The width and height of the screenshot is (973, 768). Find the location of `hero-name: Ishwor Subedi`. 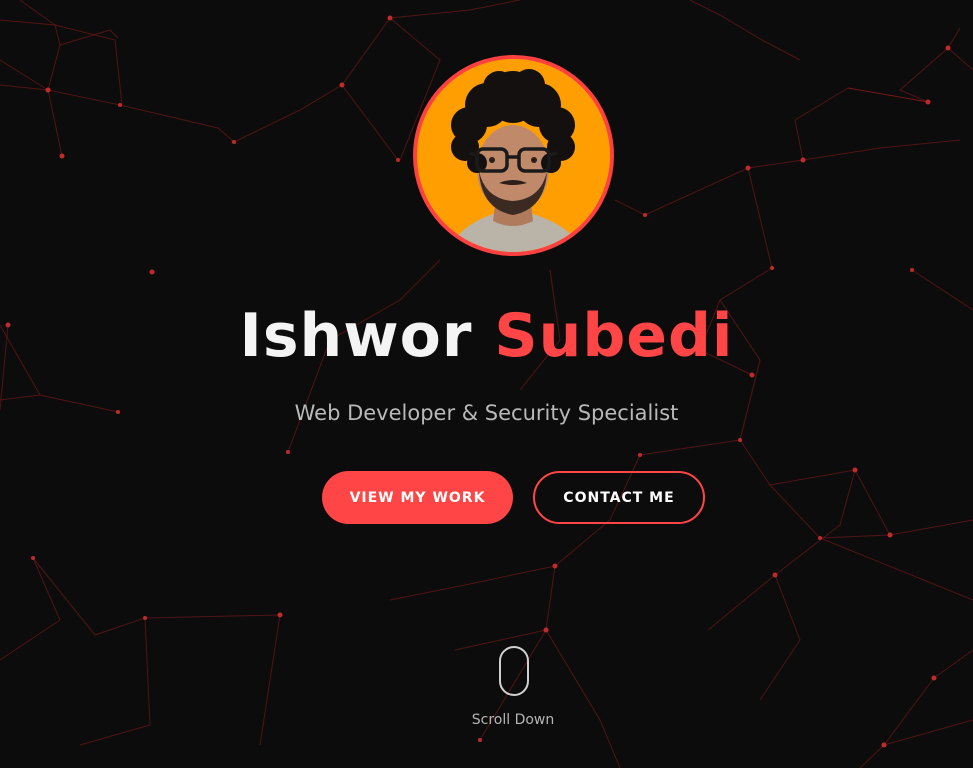

hero-name: Ishwor Subedi is located at coordinates (486, 336).